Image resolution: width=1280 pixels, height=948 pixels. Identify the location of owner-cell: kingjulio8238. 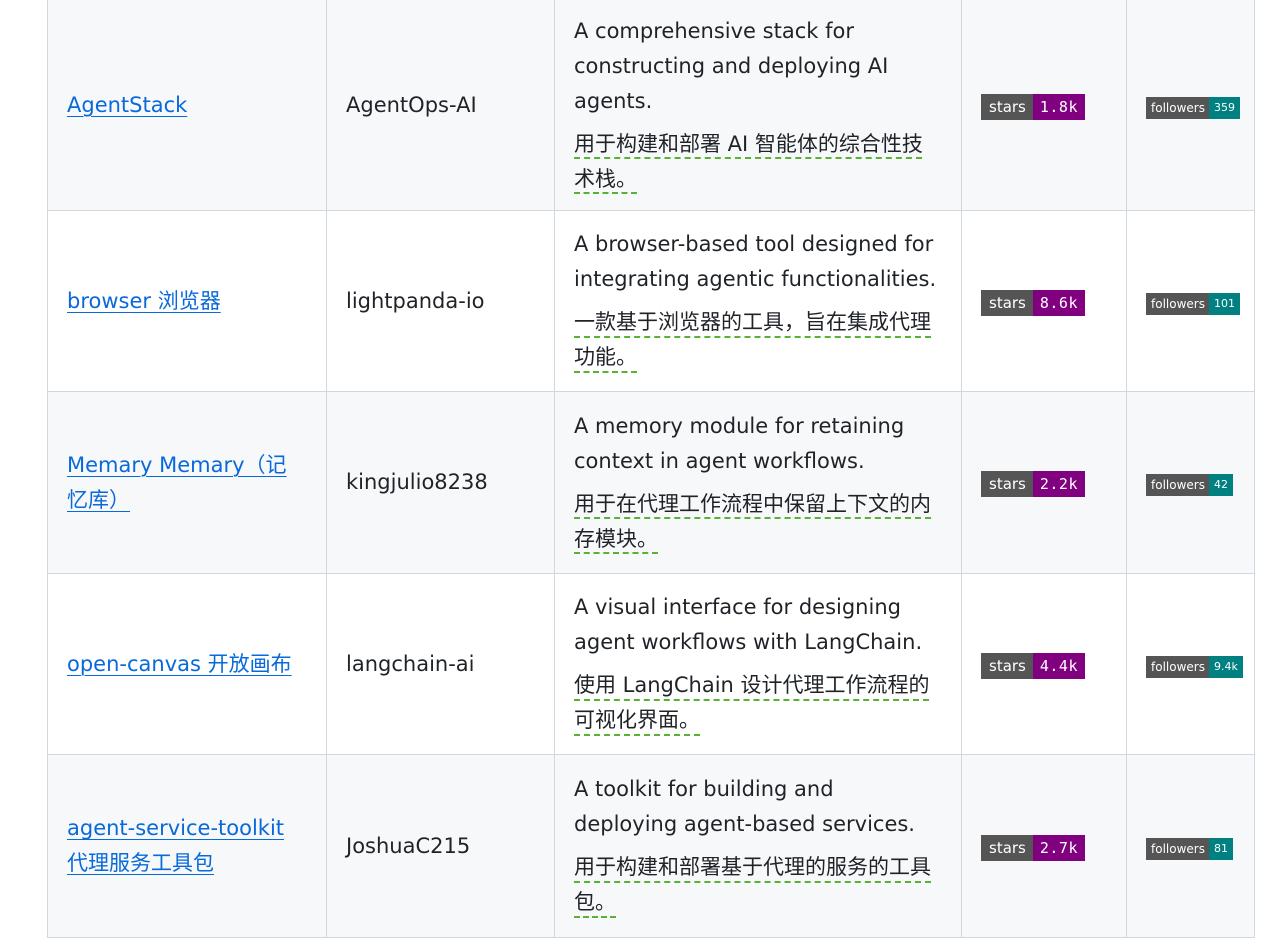
(440, 482).